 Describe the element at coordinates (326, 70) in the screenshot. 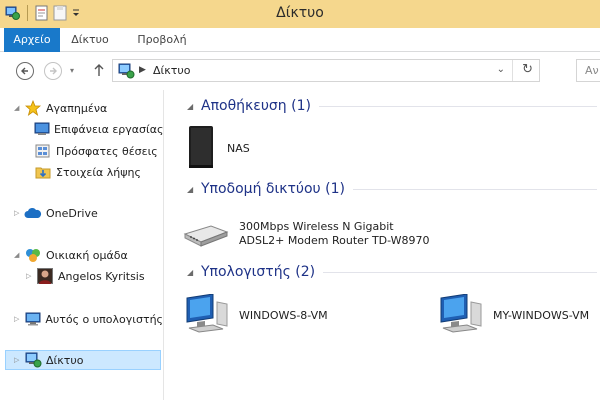

I see `address-bar: ▶ Δίκτυο ⌄ ↻` at that location.